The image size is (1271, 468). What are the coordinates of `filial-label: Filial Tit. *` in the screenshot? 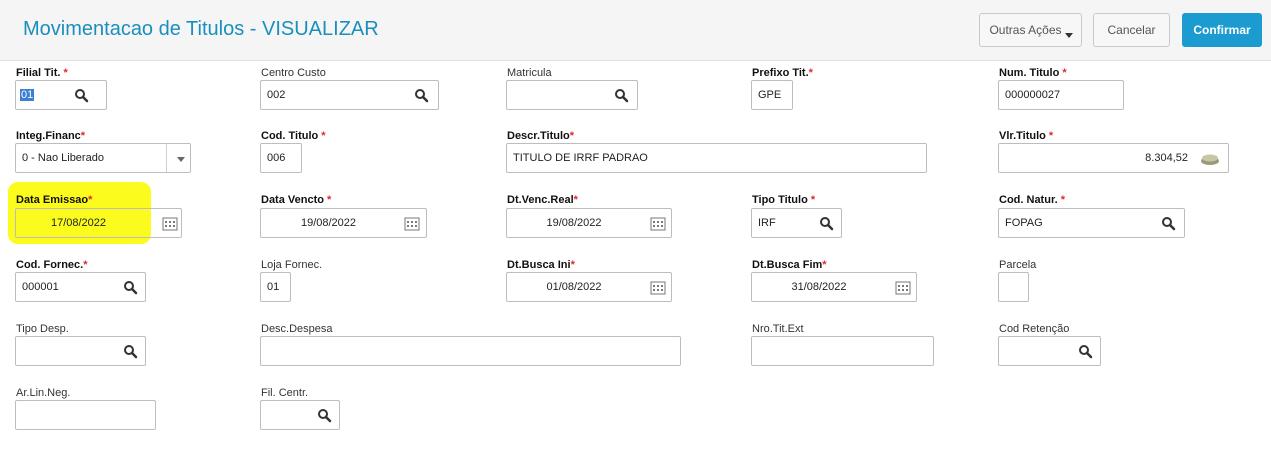 It's located at (42, 73).